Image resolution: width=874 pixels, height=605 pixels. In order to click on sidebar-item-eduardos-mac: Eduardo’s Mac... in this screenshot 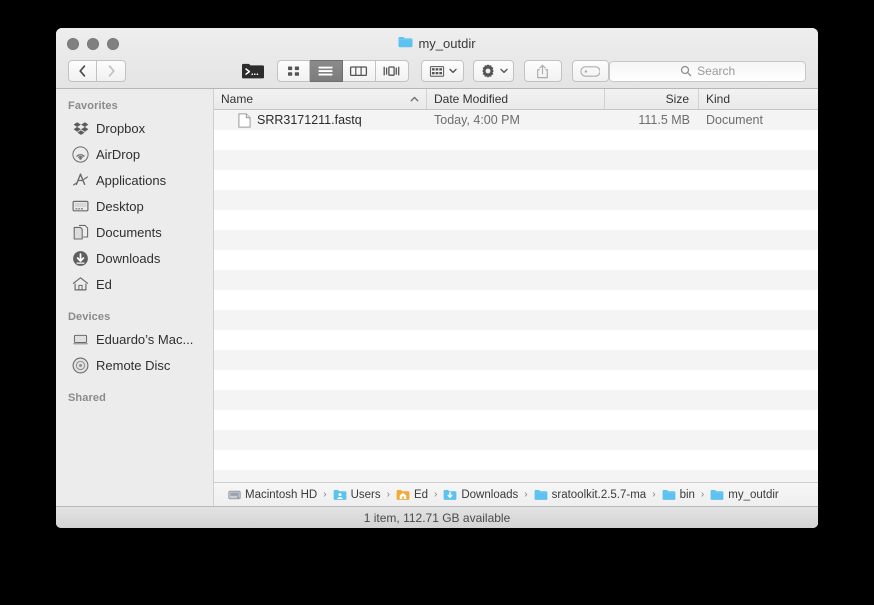, I will do `click(134, 339)`.